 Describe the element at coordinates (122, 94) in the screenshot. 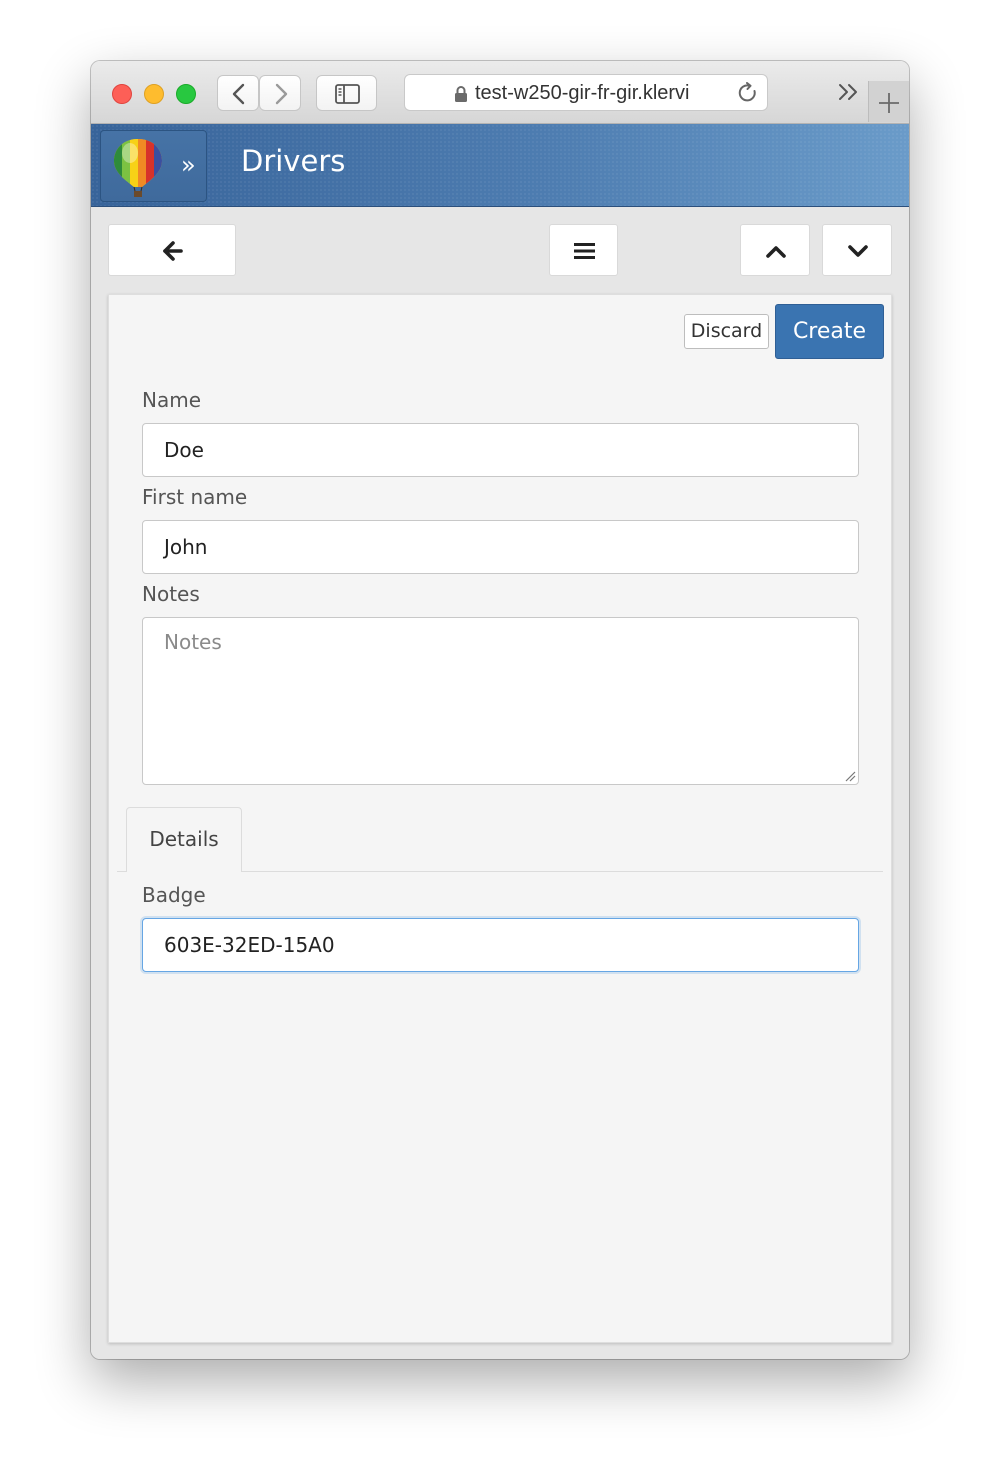

I see `close-window-button` at that location.